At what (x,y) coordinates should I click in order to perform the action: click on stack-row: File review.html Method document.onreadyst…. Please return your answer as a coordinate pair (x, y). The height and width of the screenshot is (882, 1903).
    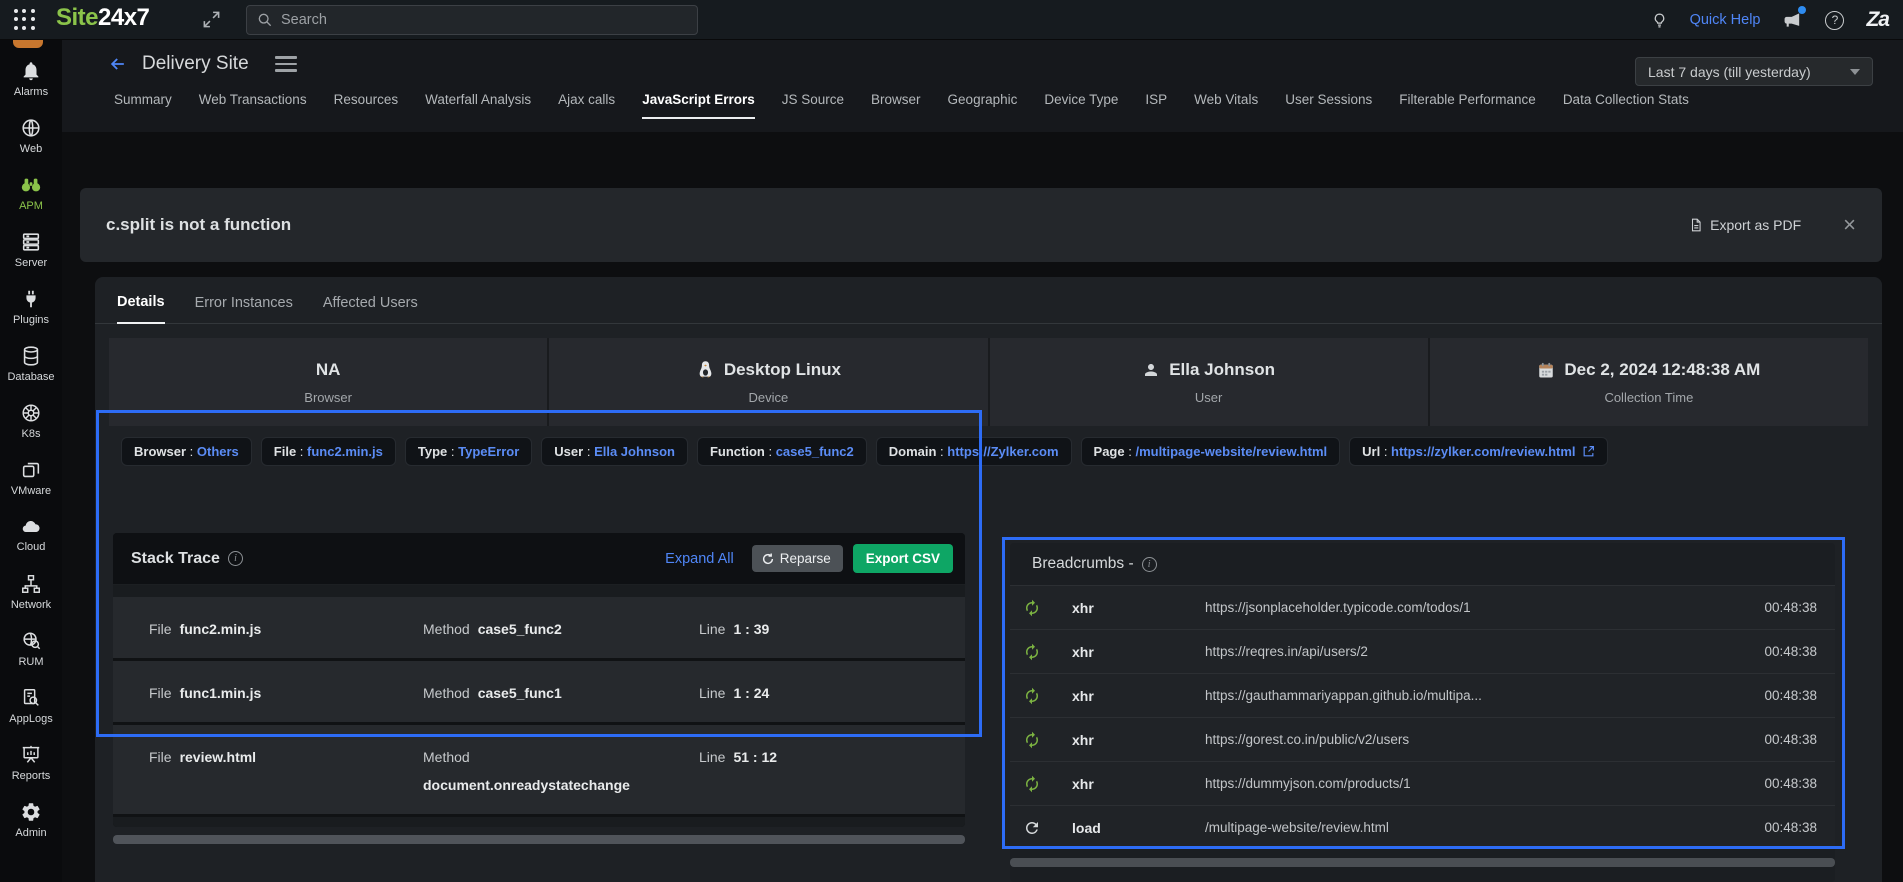
    Looking at the image, I should click on (539, 771).